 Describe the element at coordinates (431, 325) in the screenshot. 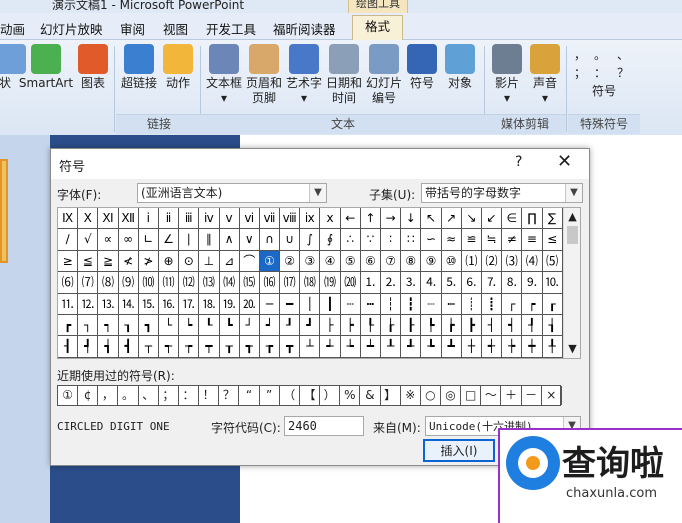

I see `symbol-cell: ┡` at that location.